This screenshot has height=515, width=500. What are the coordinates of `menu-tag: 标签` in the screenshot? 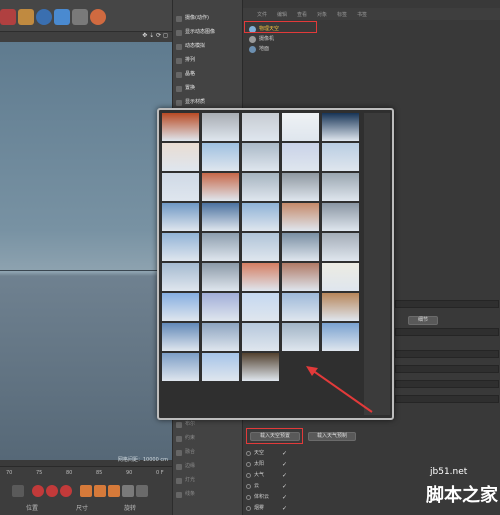 It's located at (342, 14).